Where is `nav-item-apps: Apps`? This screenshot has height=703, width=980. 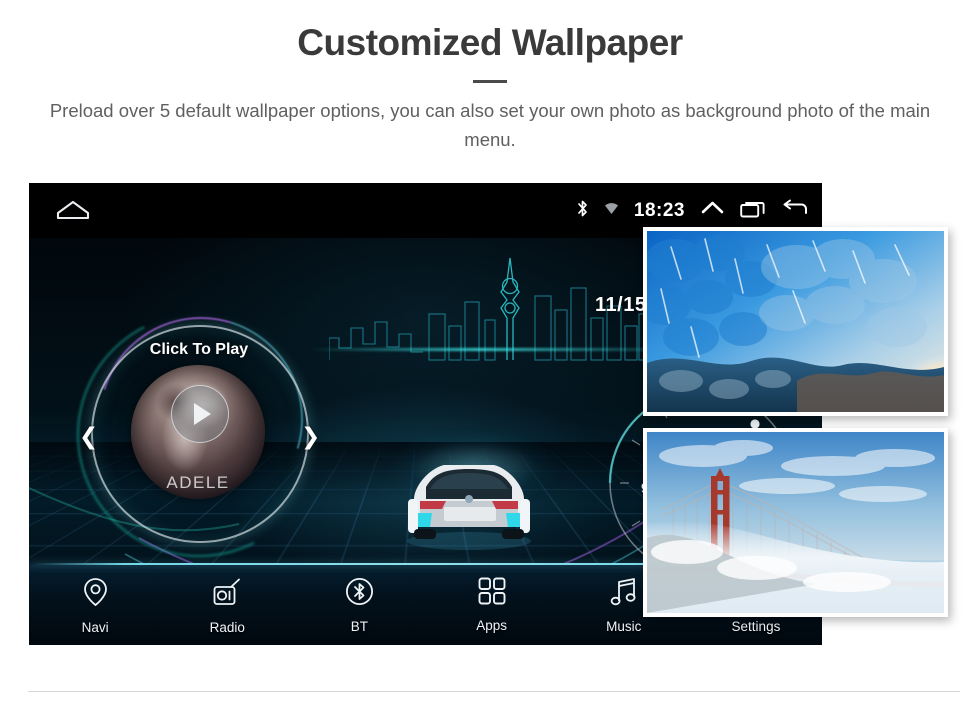 nav-item-apps: Apps is located at coordinates (492, 608).